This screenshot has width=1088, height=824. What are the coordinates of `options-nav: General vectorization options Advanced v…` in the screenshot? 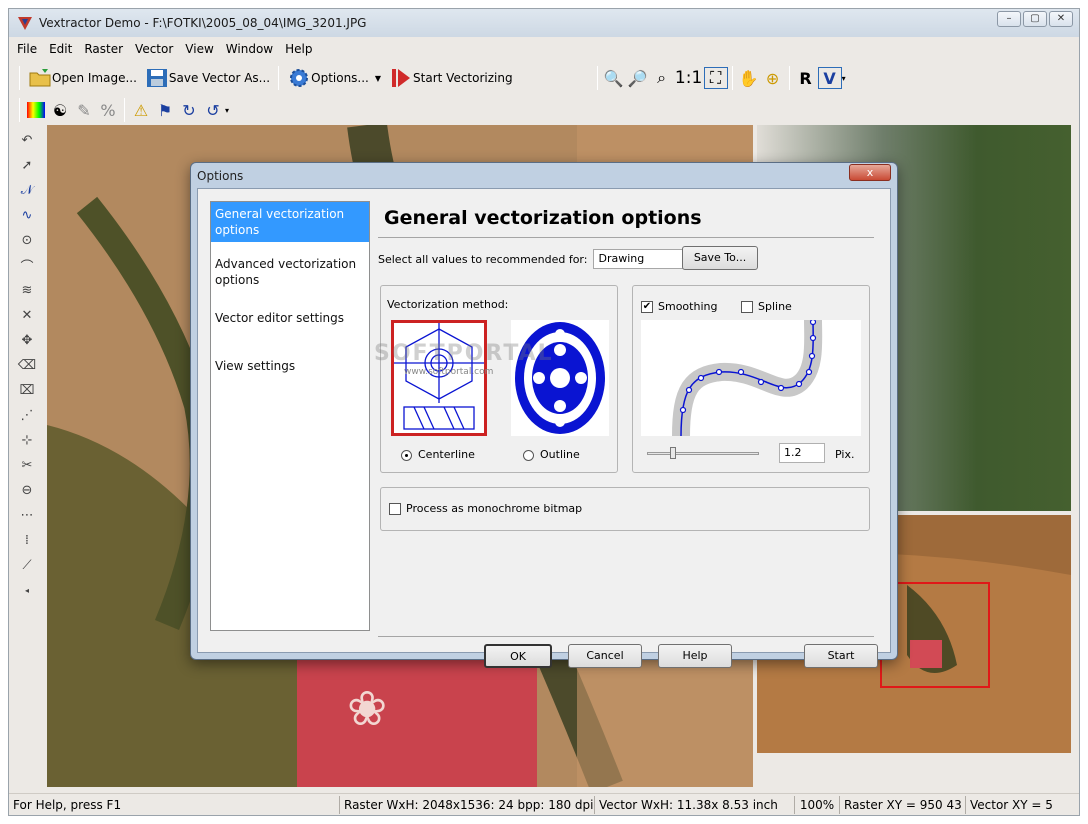 It's located at (290, 416).